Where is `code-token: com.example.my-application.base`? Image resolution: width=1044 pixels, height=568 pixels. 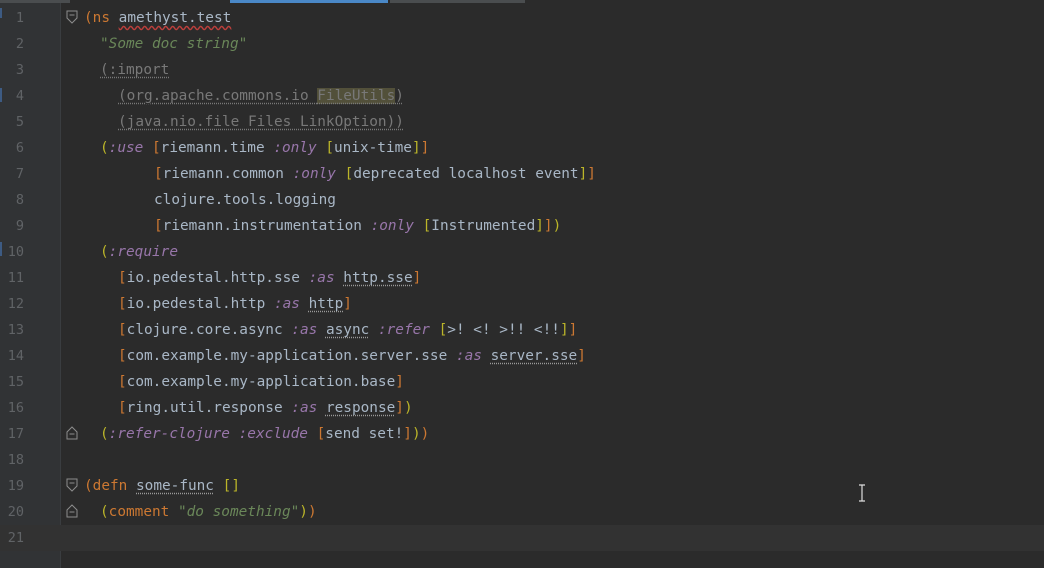
code-token: com.example.my-application.base is located at coordinates (261, 382).